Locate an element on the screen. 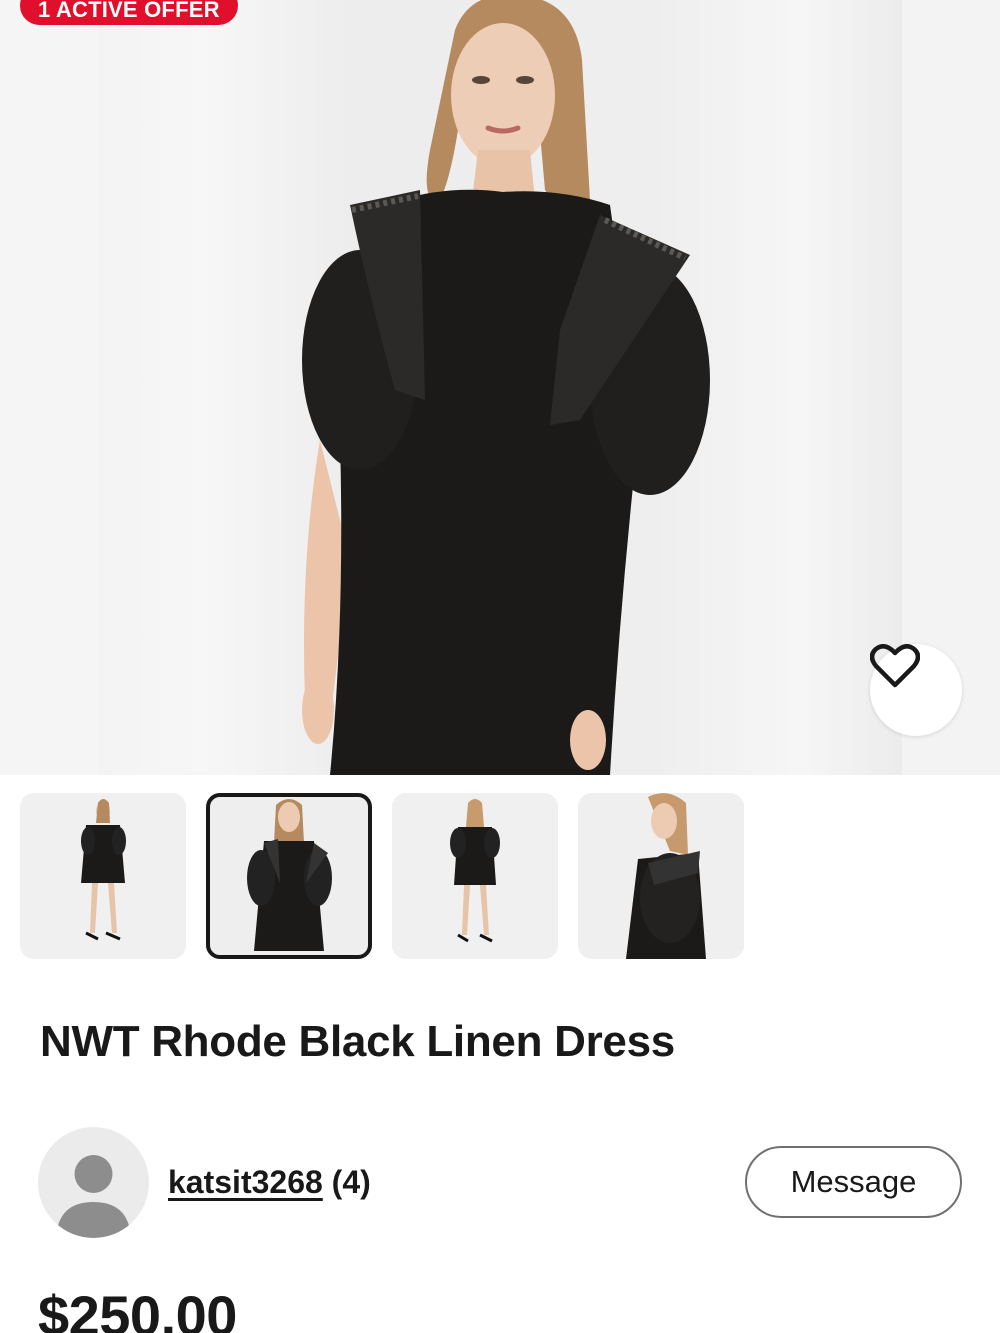 The width and height of the screenshot is (1000, 1333). heart-outline-icon is located at coordinates (895, 666).